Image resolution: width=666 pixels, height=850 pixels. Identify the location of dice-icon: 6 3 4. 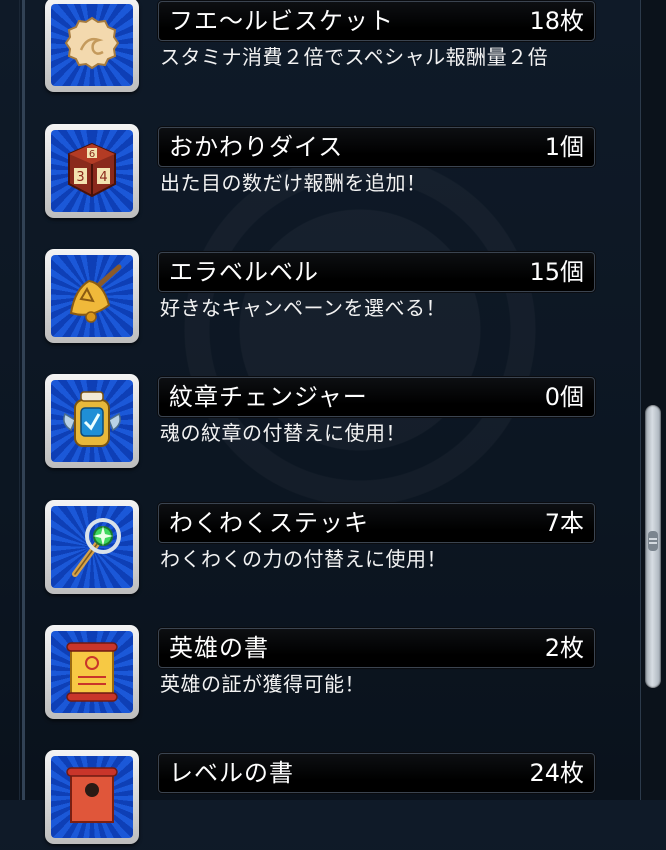
(92, 170).